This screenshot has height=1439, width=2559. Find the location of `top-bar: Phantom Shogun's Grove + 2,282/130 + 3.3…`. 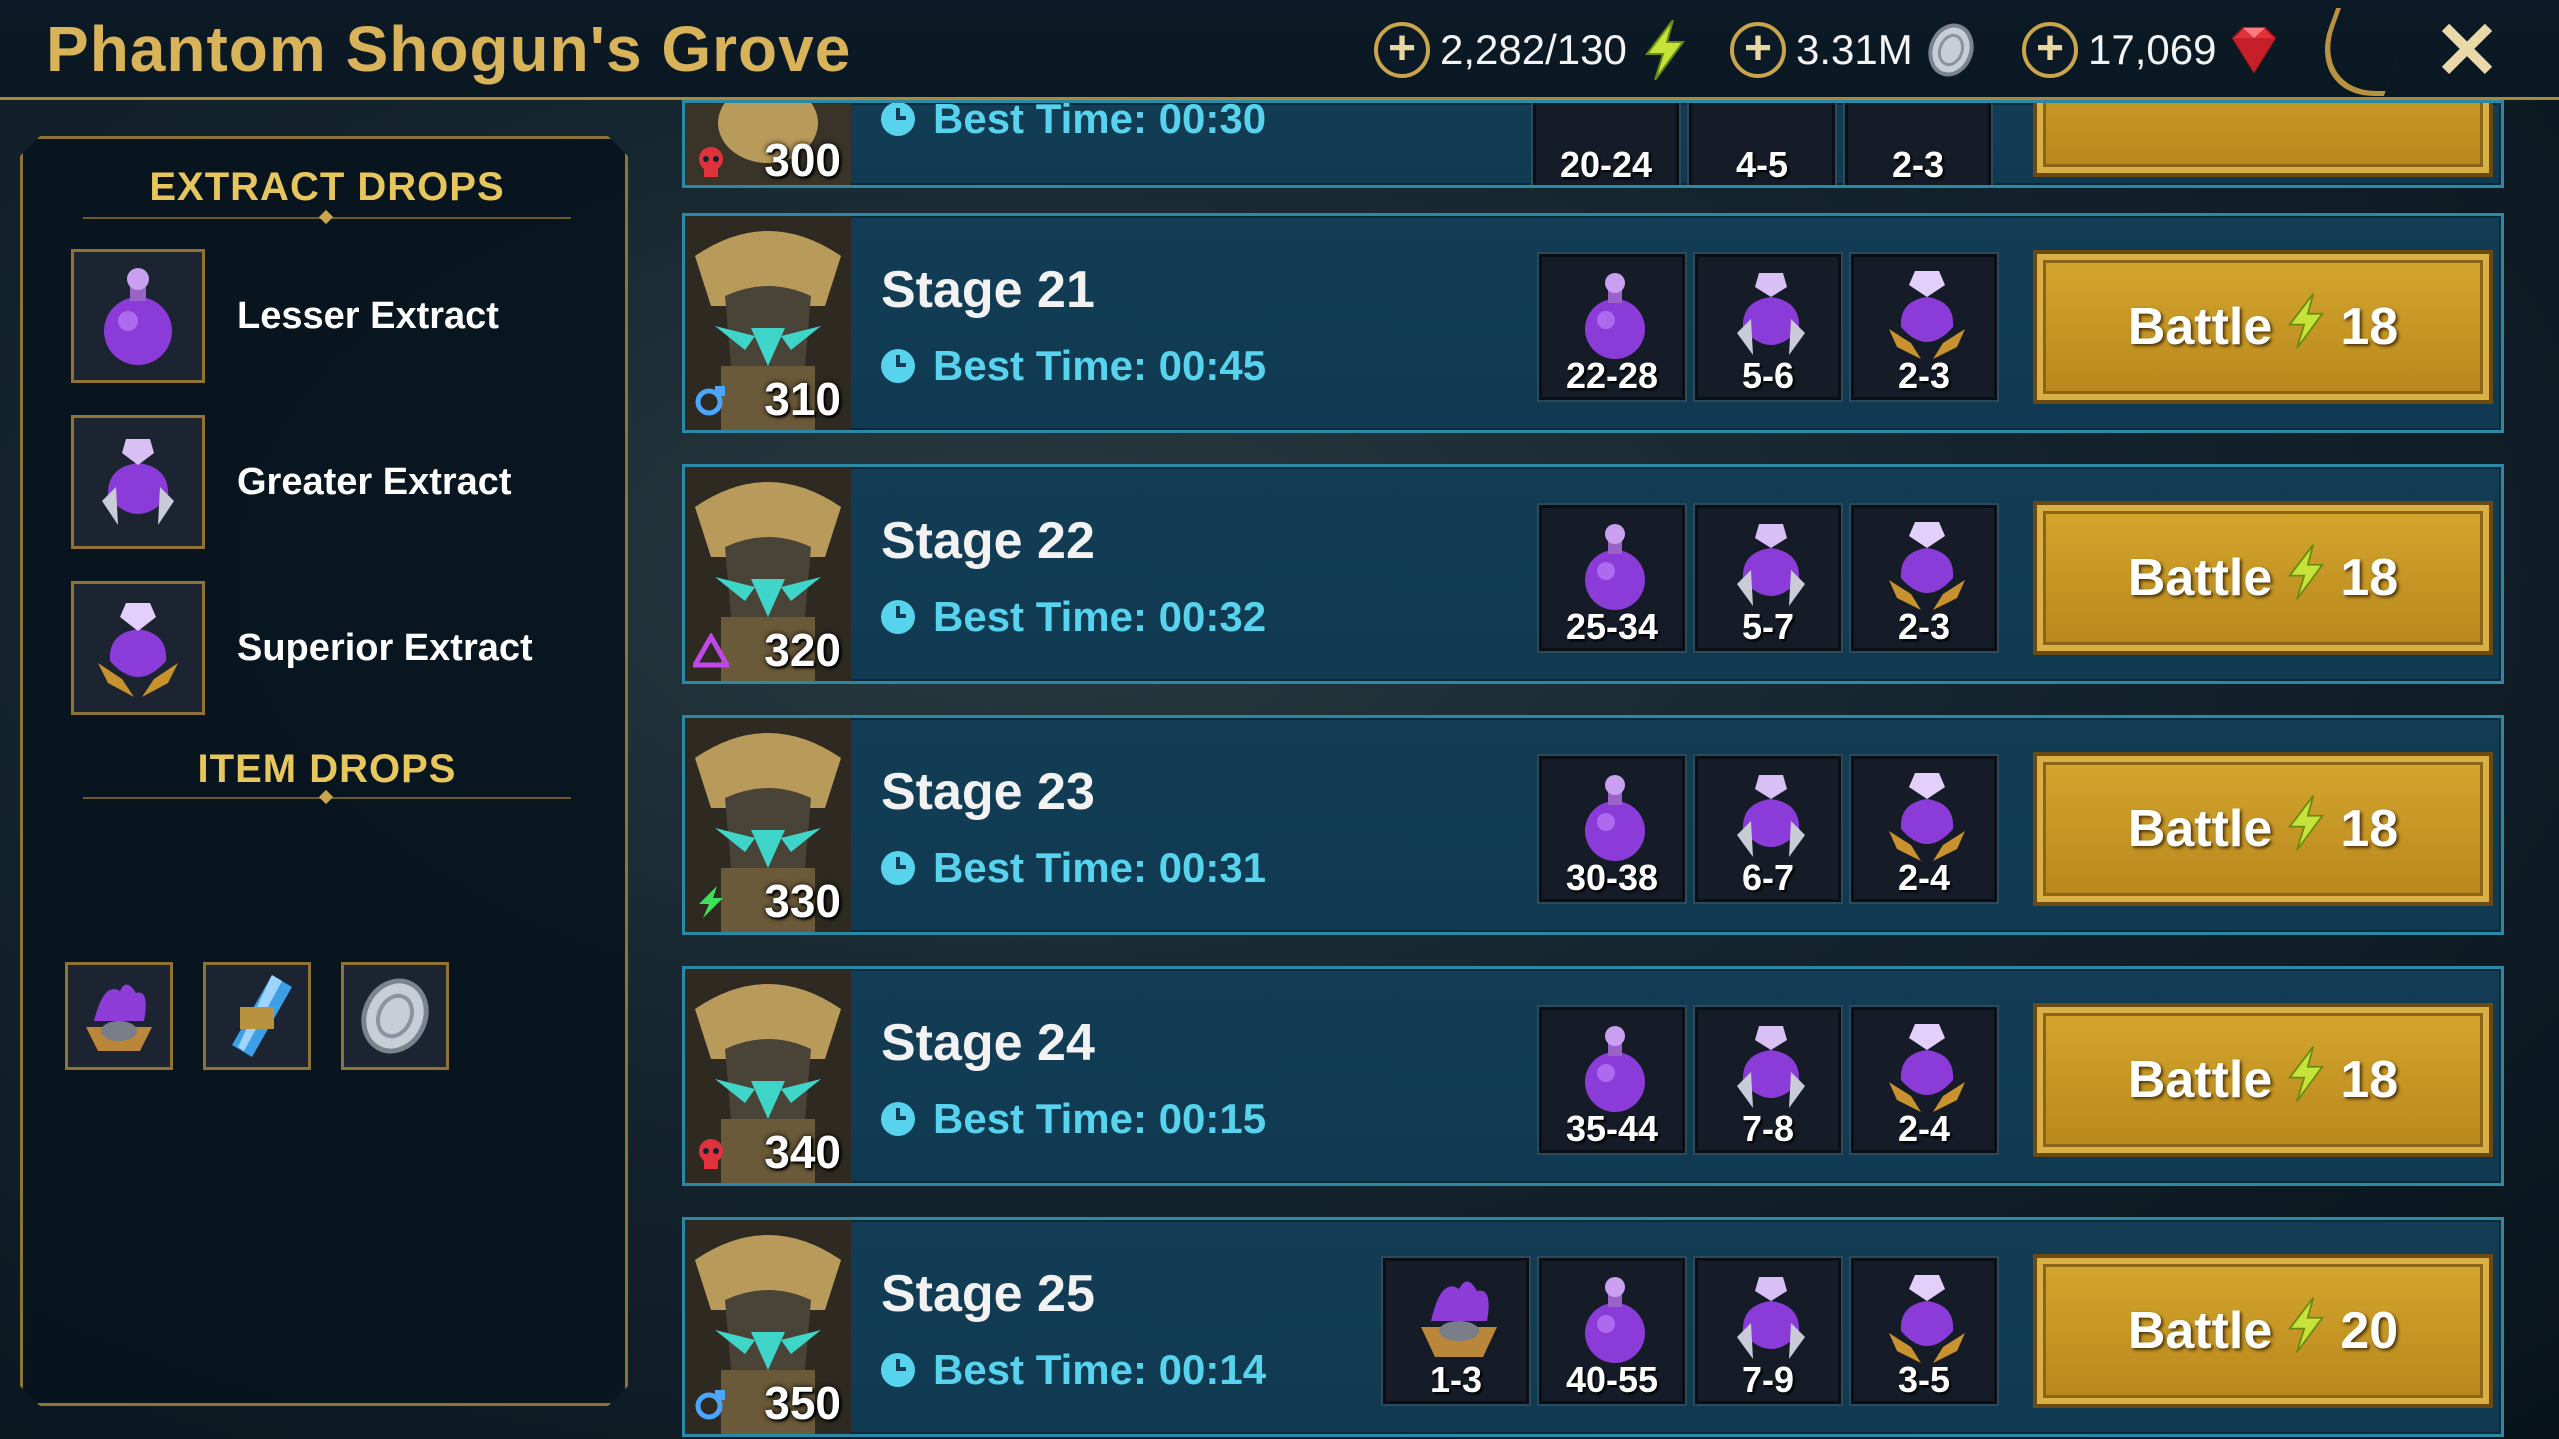

top-bar: Phantom Shogun's Grove + 2,282/130 + 3.3… is located at coordinates (1279, 50).